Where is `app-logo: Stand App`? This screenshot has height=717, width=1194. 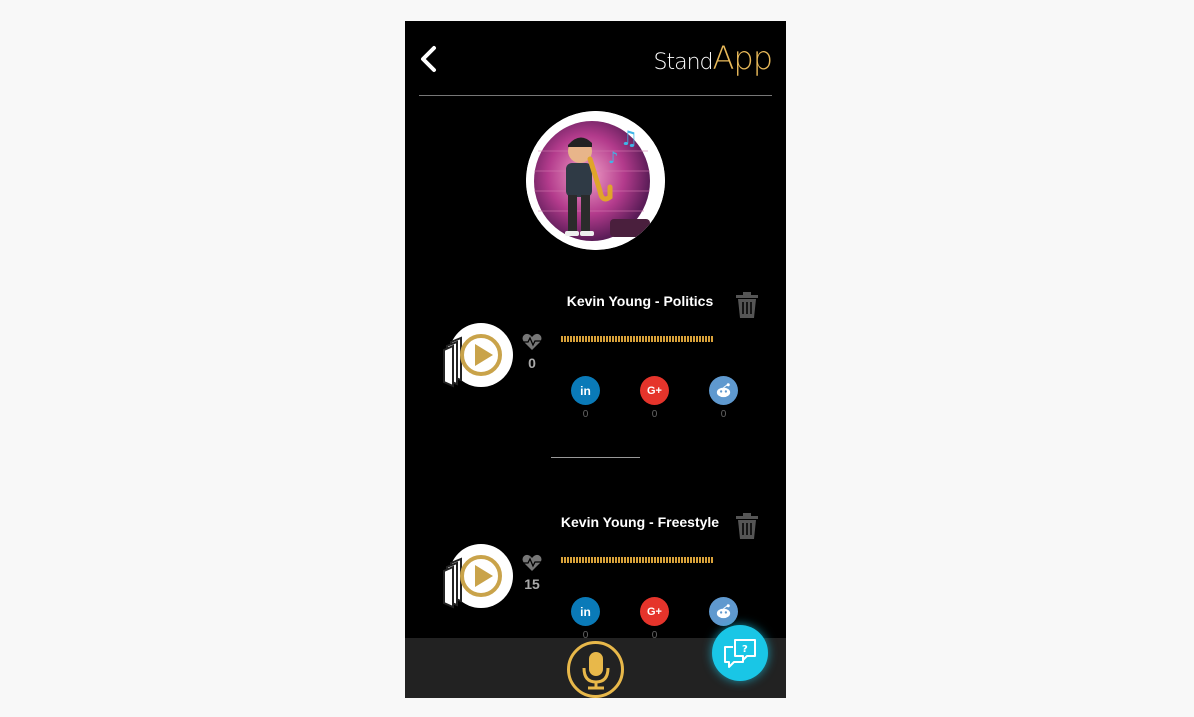 app-logo: Stand App is located at coordinates (713, 58).